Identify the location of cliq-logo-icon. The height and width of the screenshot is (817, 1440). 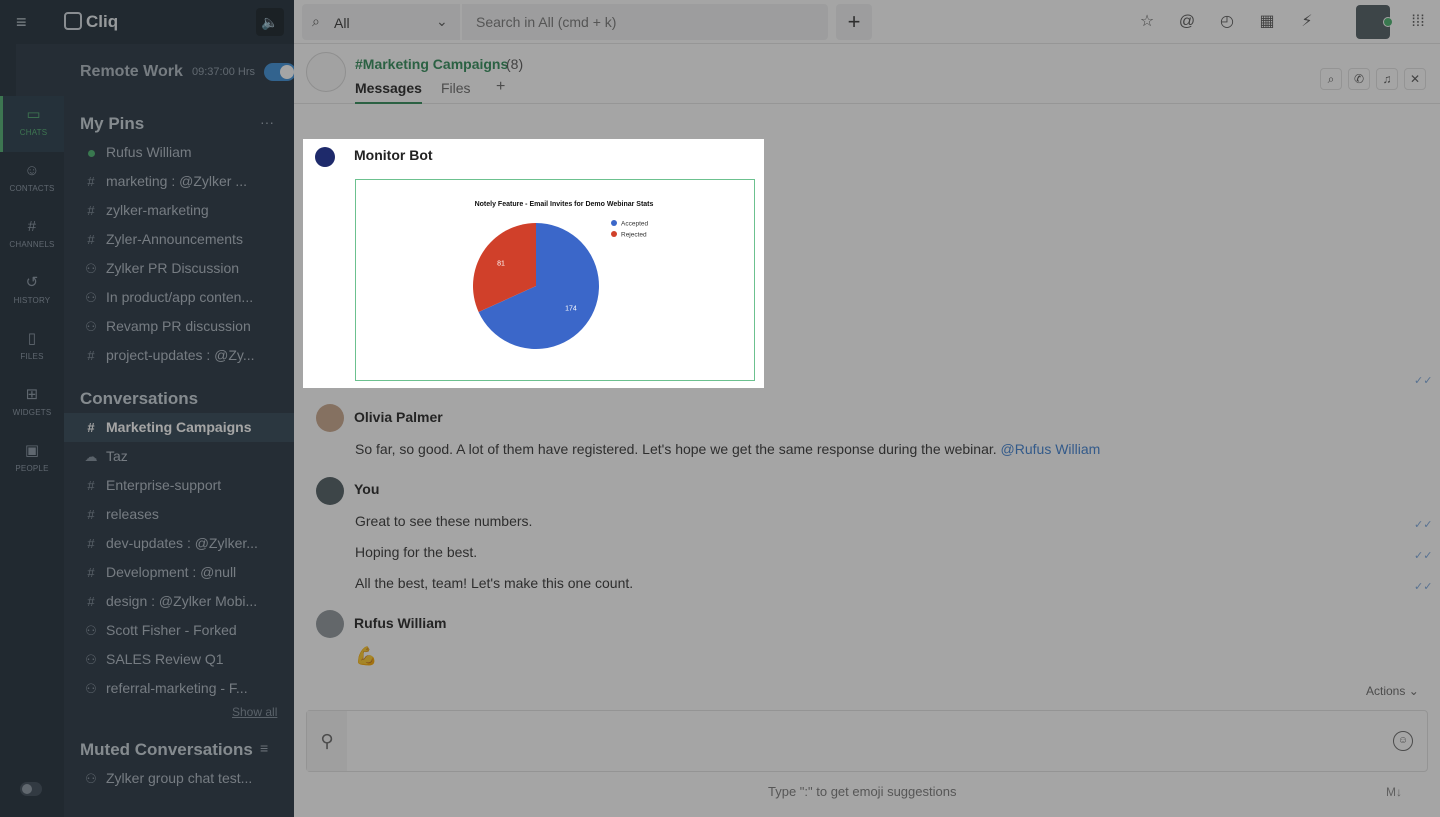
(73, 21).